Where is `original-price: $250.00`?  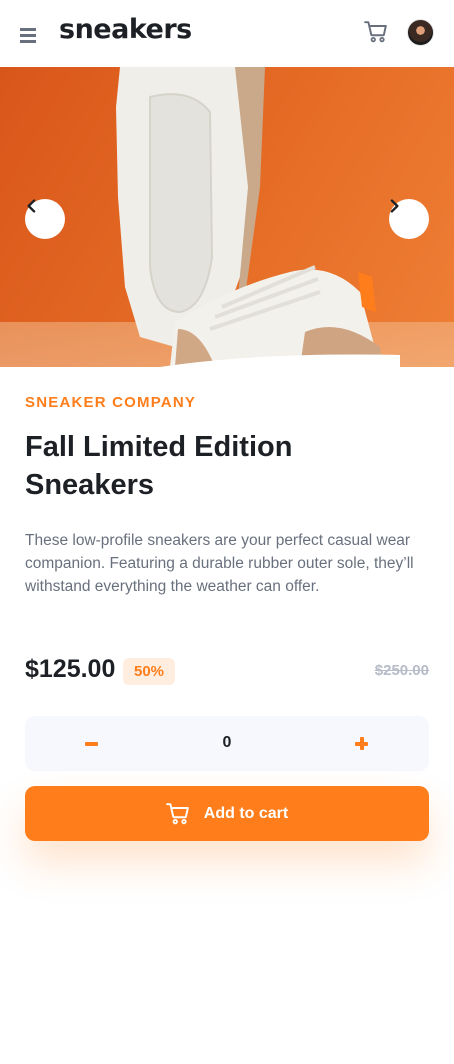
original-price: $250.00 is located at coordinates (401, 670).